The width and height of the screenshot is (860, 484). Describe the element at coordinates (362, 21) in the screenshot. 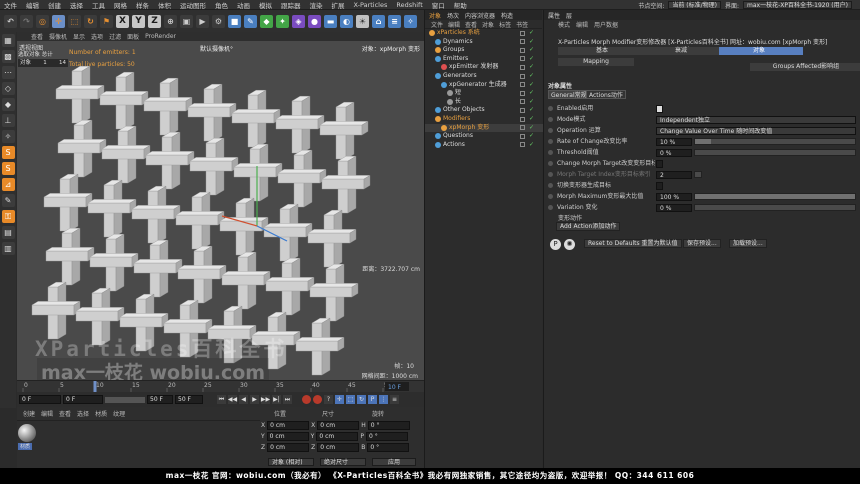

I see `light-icon: ☀` at that location.